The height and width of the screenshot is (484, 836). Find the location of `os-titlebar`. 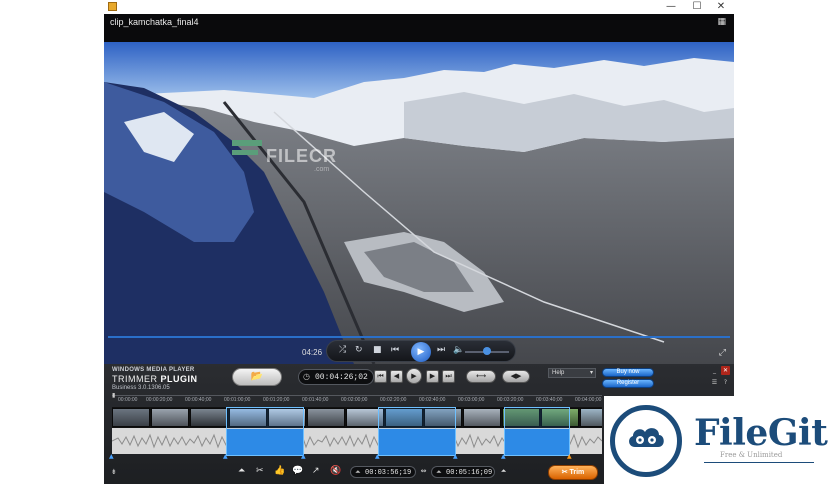

os-titlebar is located at coordinates (419, 7).